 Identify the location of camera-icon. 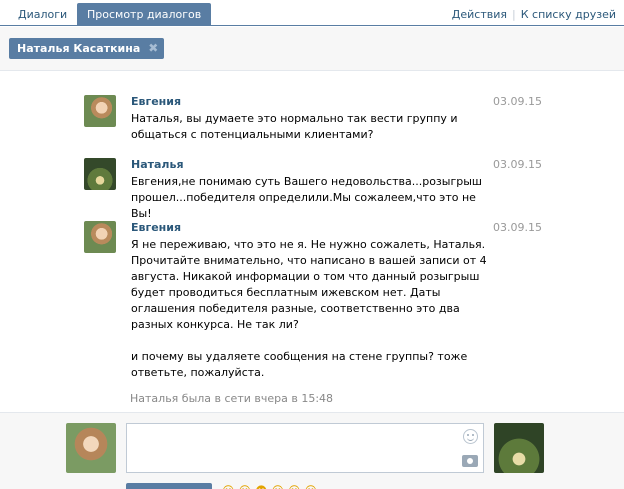
(470, 461).